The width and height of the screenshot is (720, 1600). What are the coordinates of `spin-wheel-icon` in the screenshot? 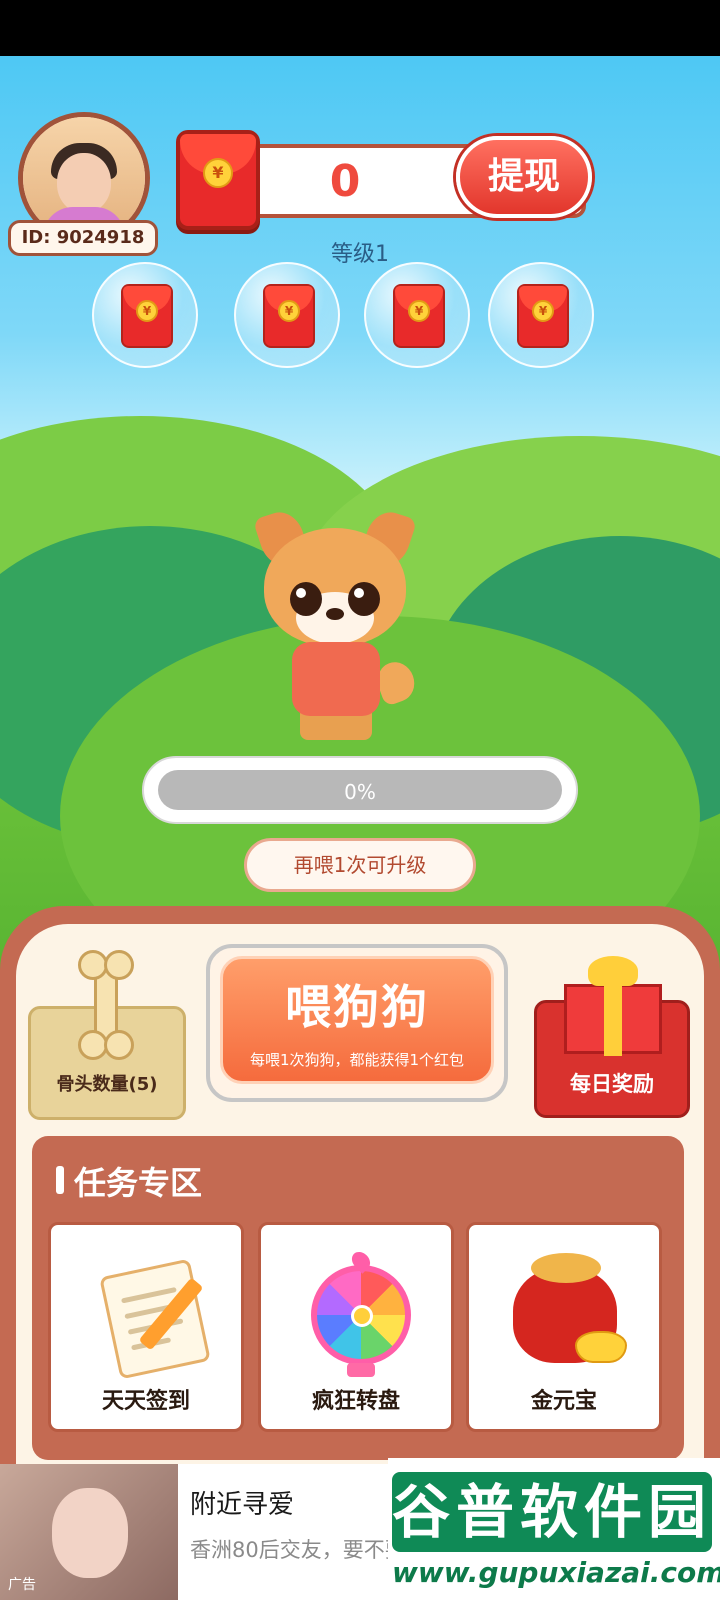 It's located at (359, 1311).